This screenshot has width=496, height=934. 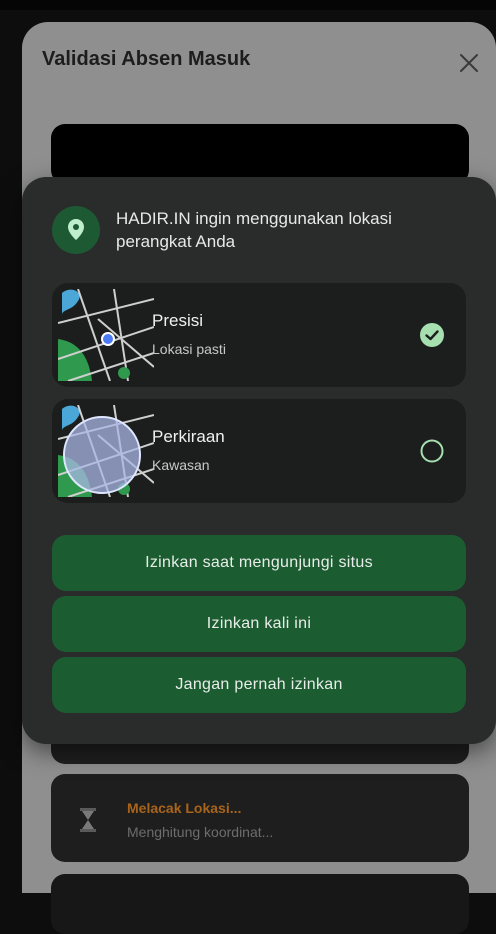 What do you see at coordinates (469, 63) in the screenshot?
I see `close-icon` at bounding box center [469, 63].